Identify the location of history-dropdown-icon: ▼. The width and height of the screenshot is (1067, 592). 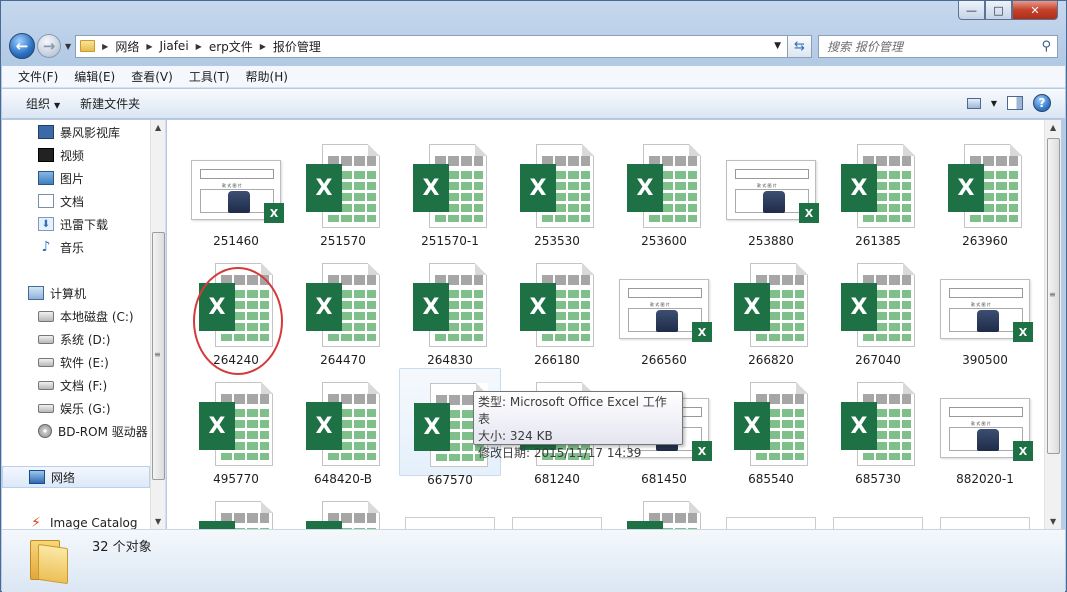
(68, 46).